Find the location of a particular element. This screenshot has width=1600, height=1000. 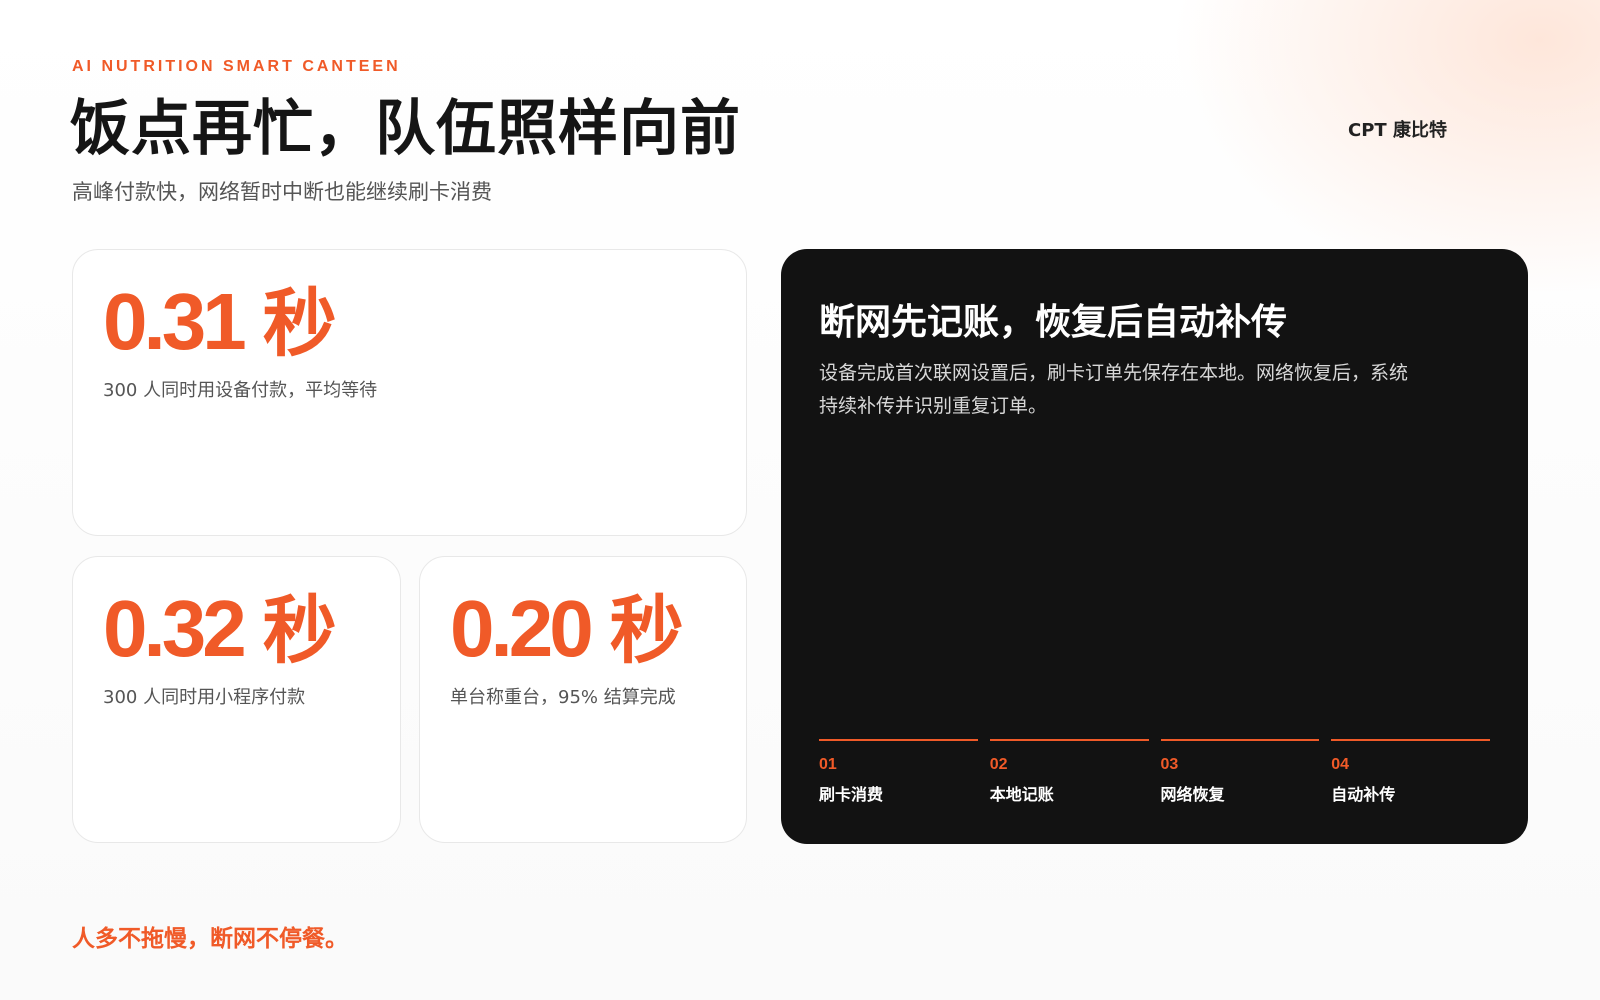

metric-caption: 300 人同时用小程序付款 is located at coordinates (204, 697).